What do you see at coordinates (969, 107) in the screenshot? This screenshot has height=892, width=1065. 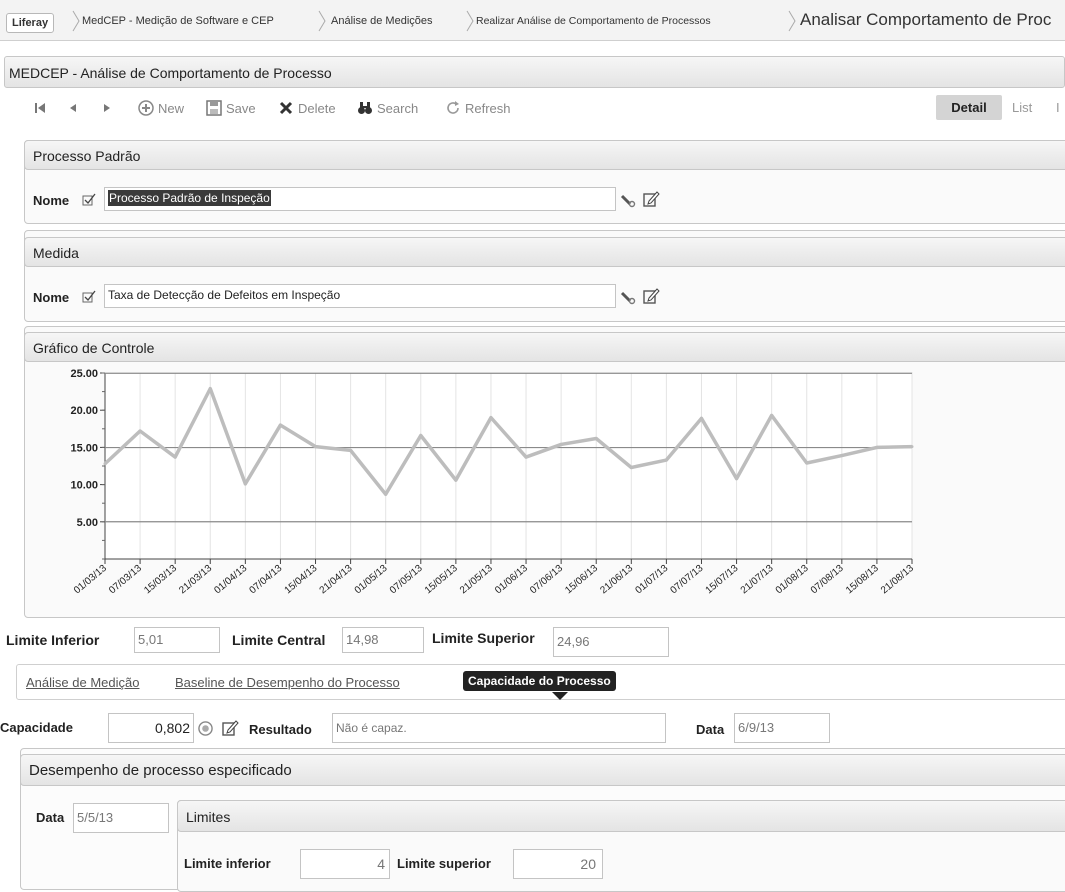 I see `detail-view-button: Detail` at bounding box center [969, 107].